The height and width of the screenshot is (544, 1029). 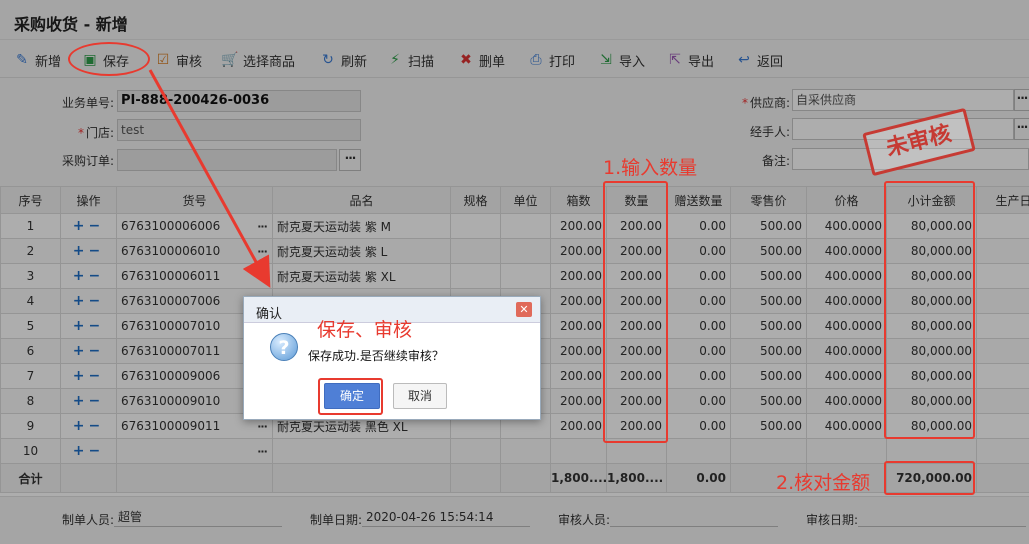 What do you see at coordinates (635, 312) in the screenshot?
I see `annotation-qty-box` at bounding box center [635, 312].